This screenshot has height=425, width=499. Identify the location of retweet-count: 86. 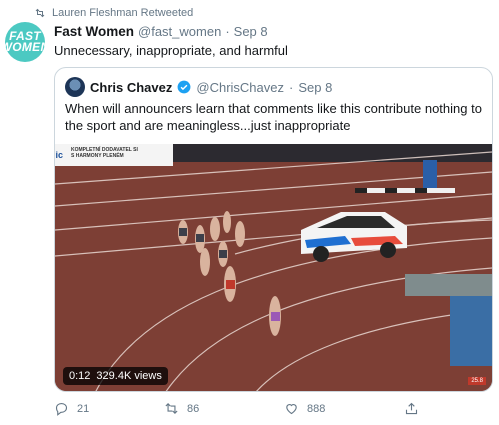
(193, 408).